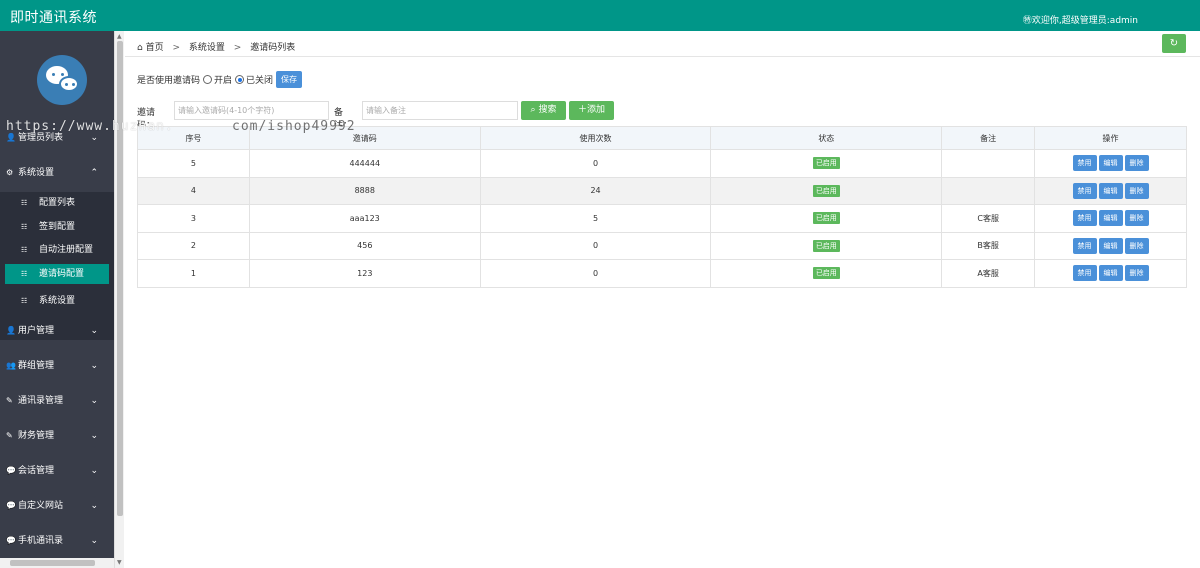 The width and height of the screenshot is (1200, 568). Describe the element at coordinates (193, 273) in the screenshot. I see `cell-id: 1` at that location.